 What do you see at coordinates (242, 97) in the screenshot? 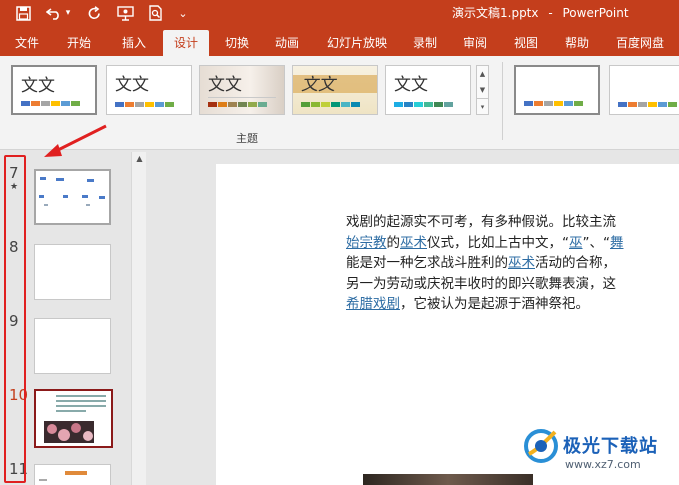
I see `theme-divider-line` at bounding box center [242, 97].